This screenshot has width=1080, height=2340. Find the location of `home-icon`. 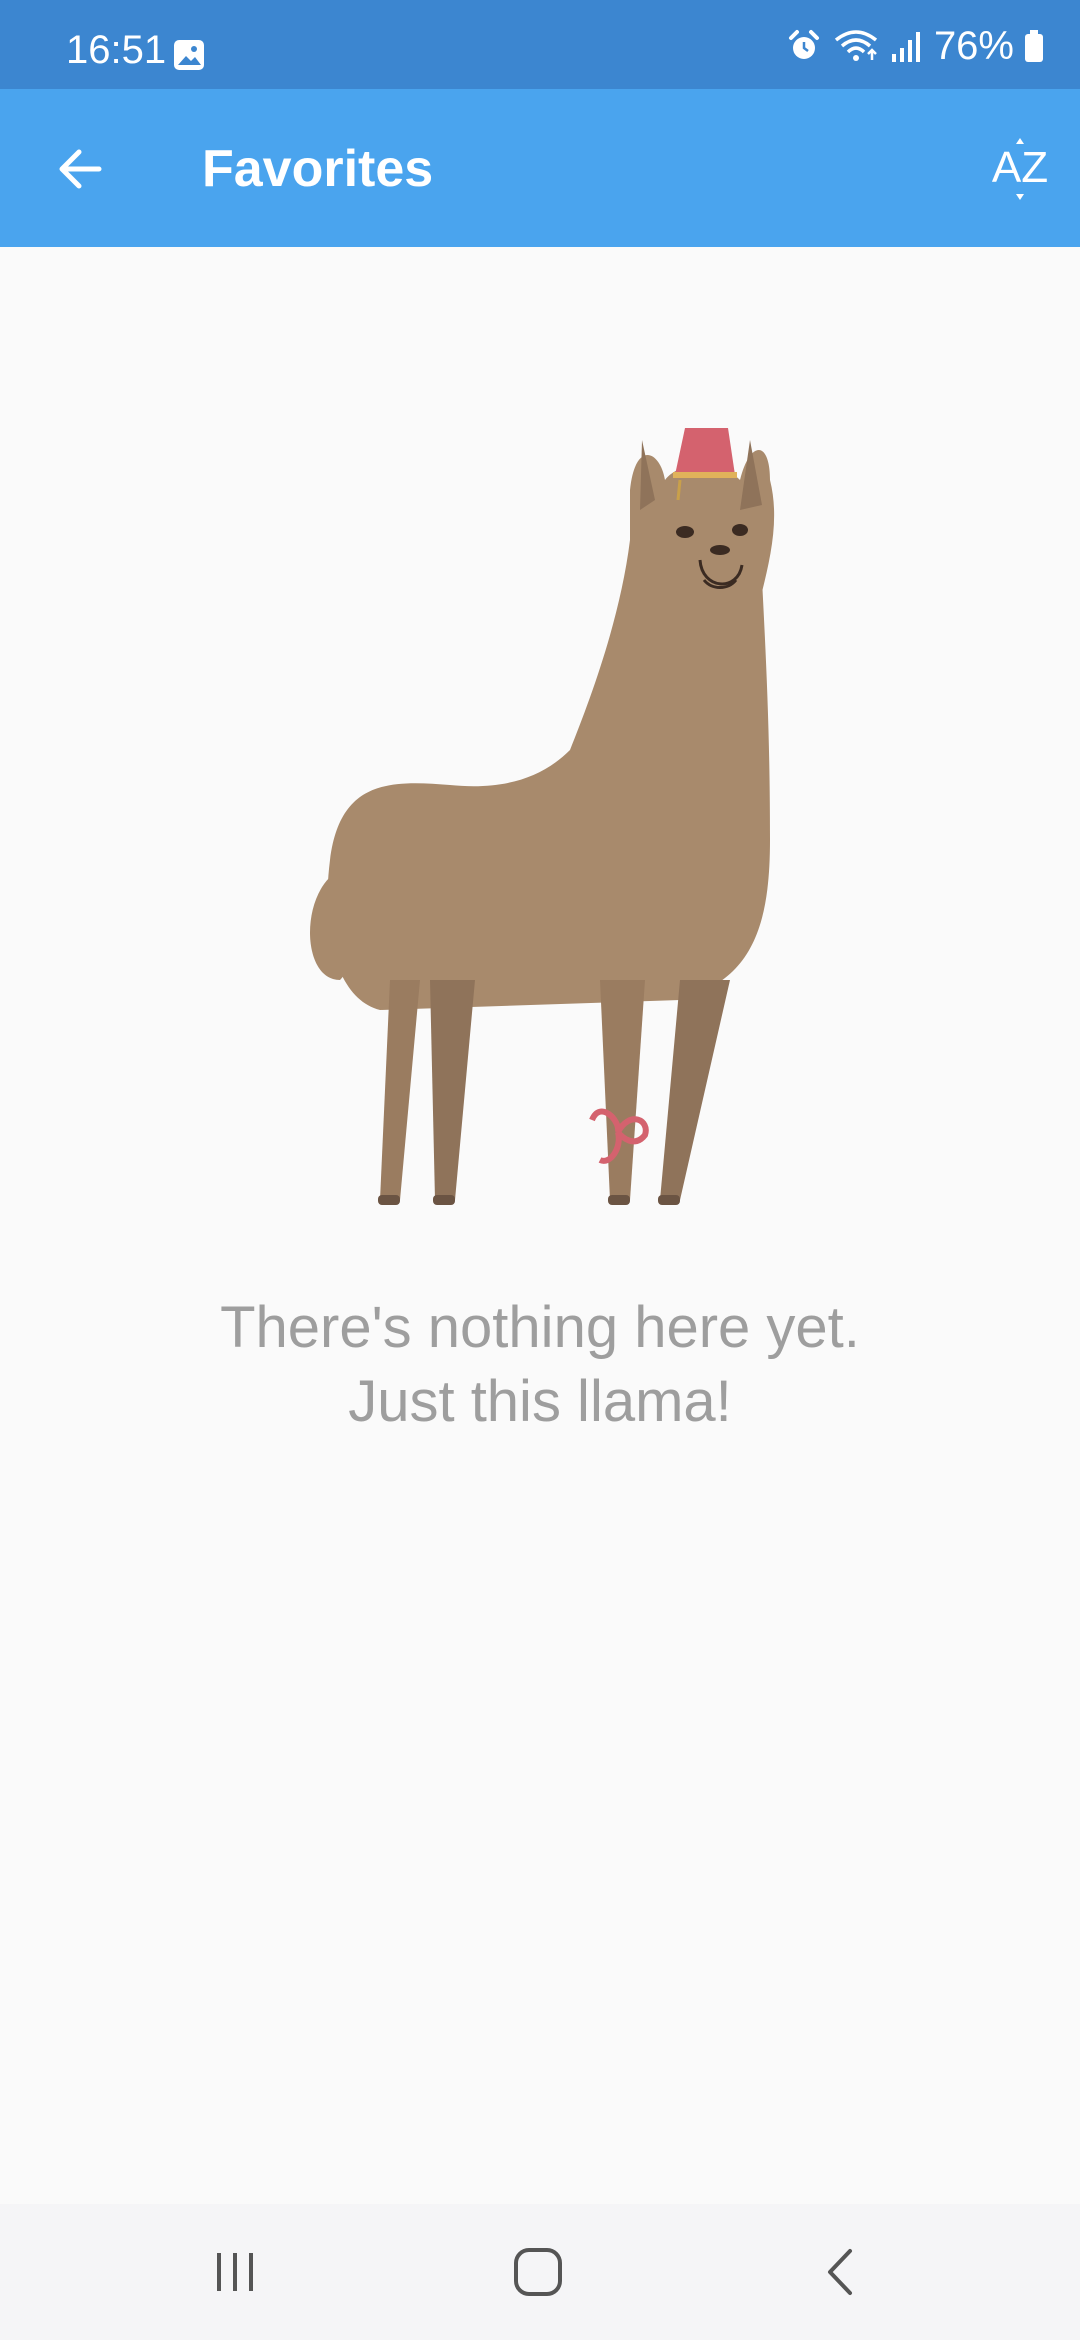

home-icon is located at coordinates (538, 2272).